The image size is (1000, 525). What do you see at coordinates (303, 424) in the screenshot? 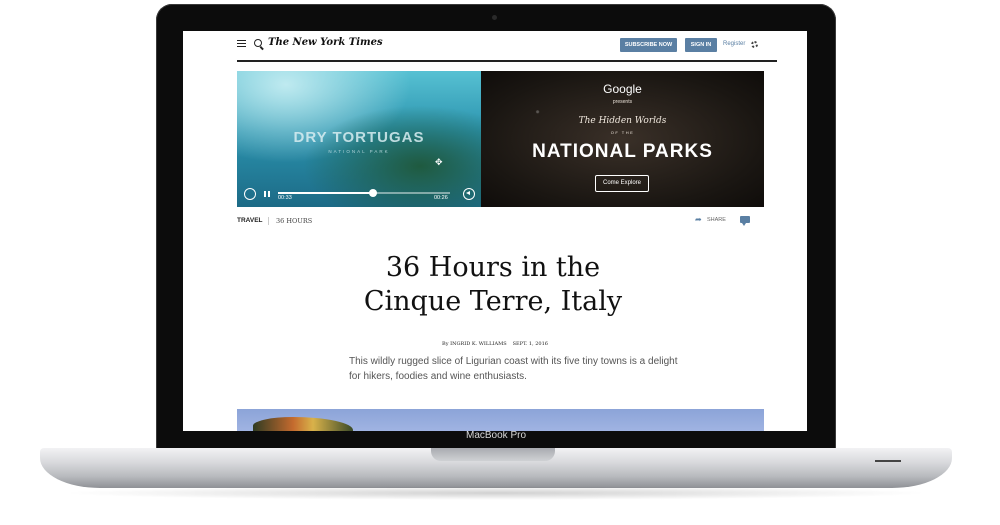
I see `hero-image-town` at bounding box center [303, 424].